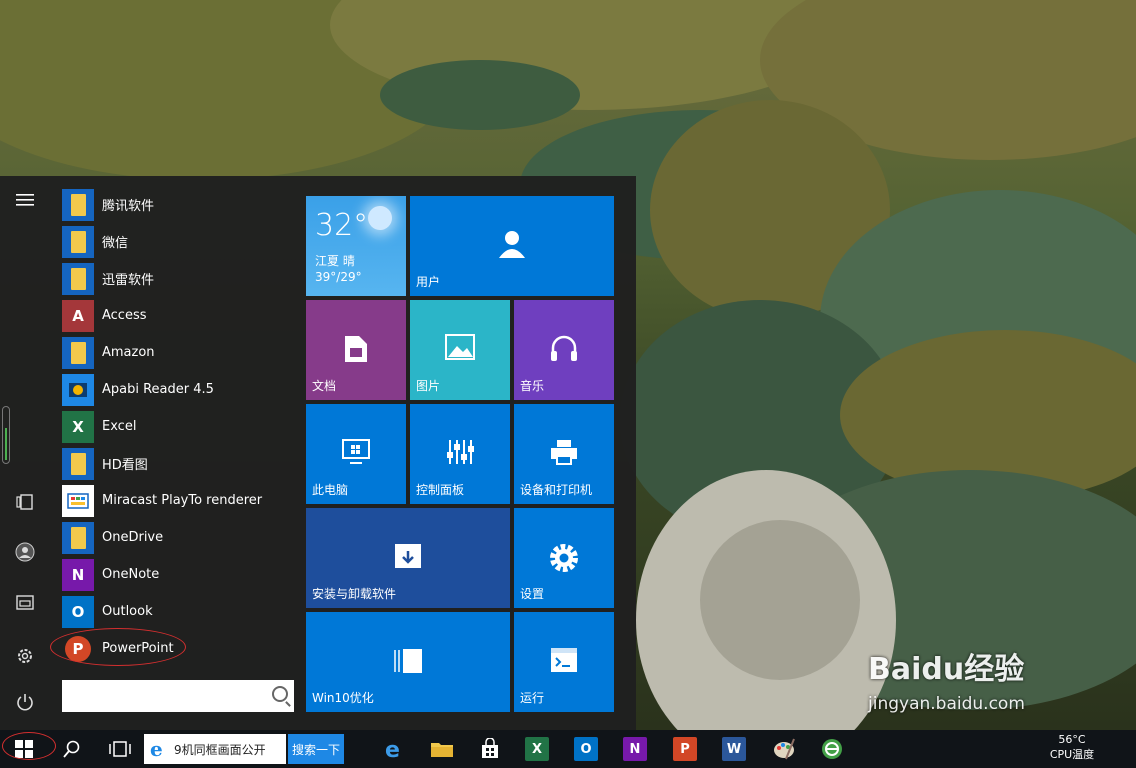  What do you see at coordinates (178, 537) in the screenshot?
I see `app-item-onedrive: OneDrive` at bounding box center [178, 537].